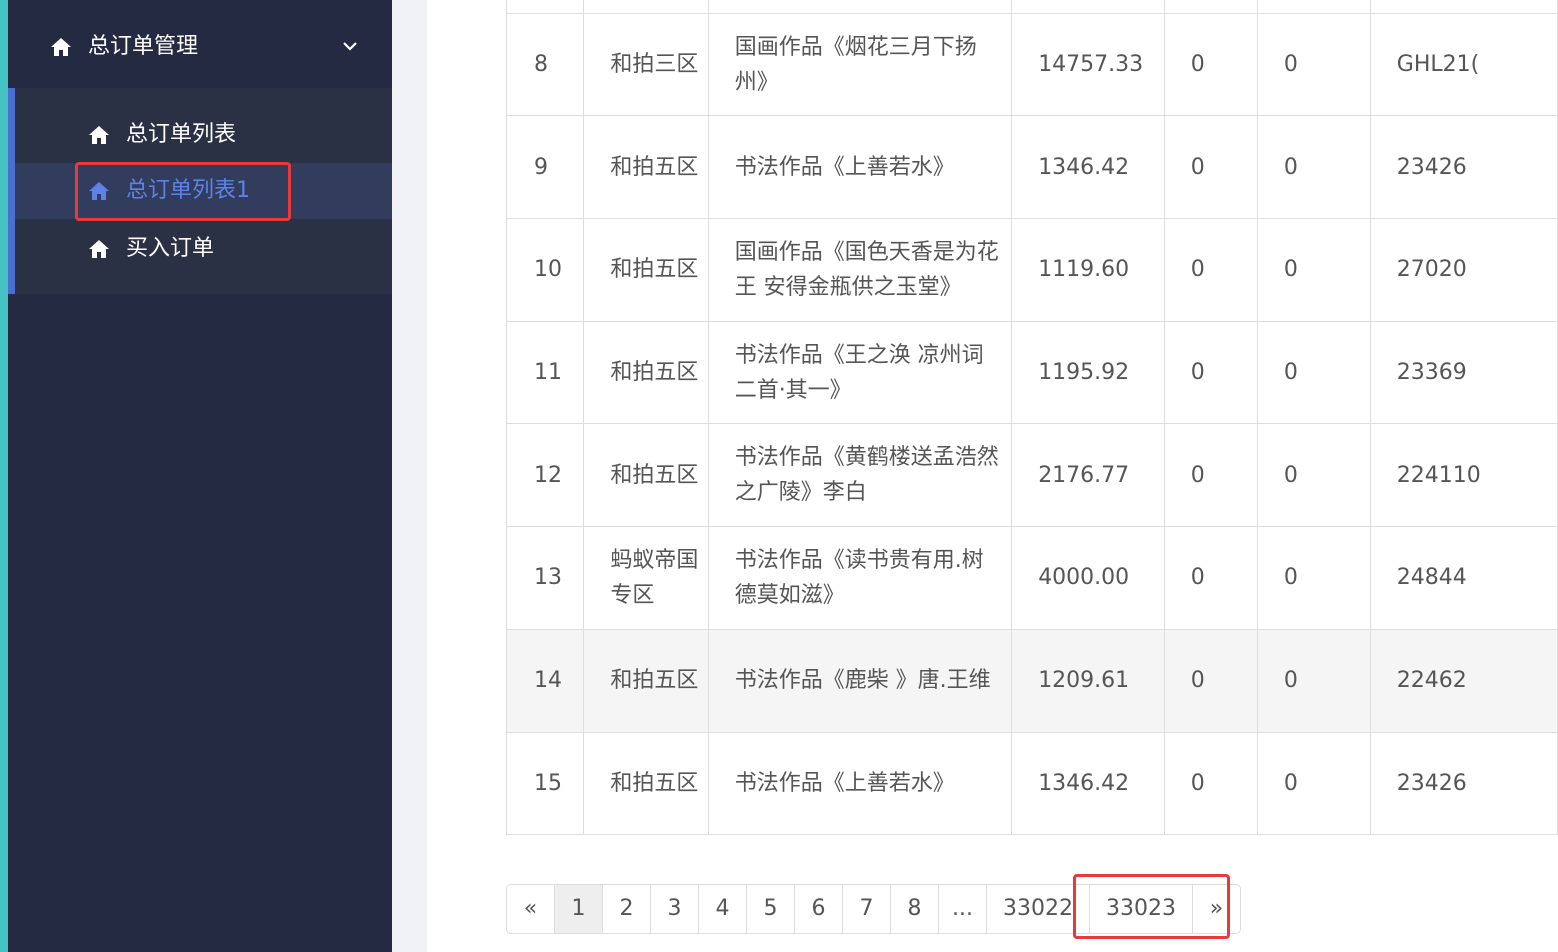 This screenshot has width=1558, height=952. I want to click on price-cell: 14757.33, so click(1088, 64).